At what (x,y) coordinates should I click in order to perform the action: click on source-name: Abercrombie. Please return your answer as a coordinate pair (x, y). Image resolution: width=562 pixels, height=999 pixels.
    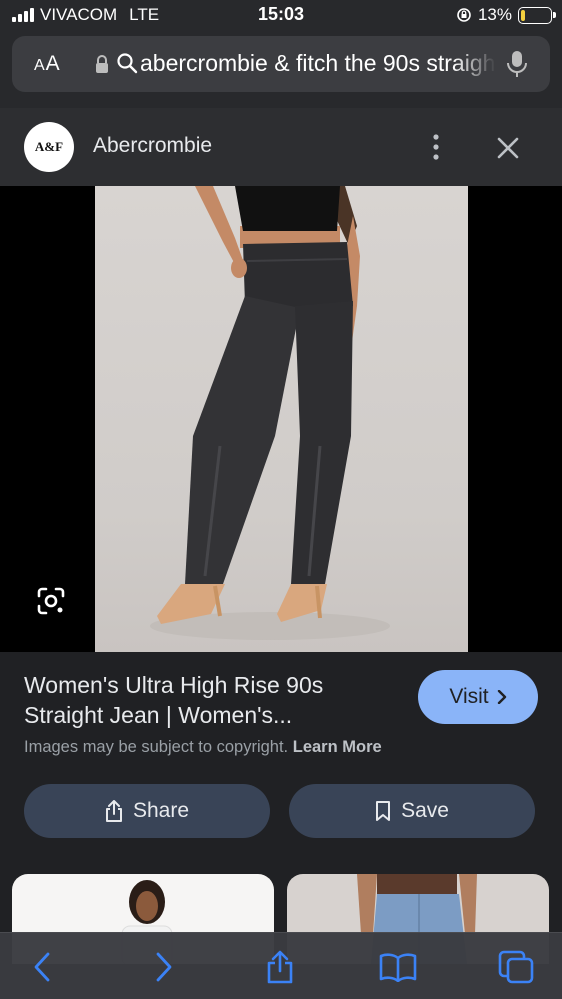
    Looking at the image, I should click on (152, 146).